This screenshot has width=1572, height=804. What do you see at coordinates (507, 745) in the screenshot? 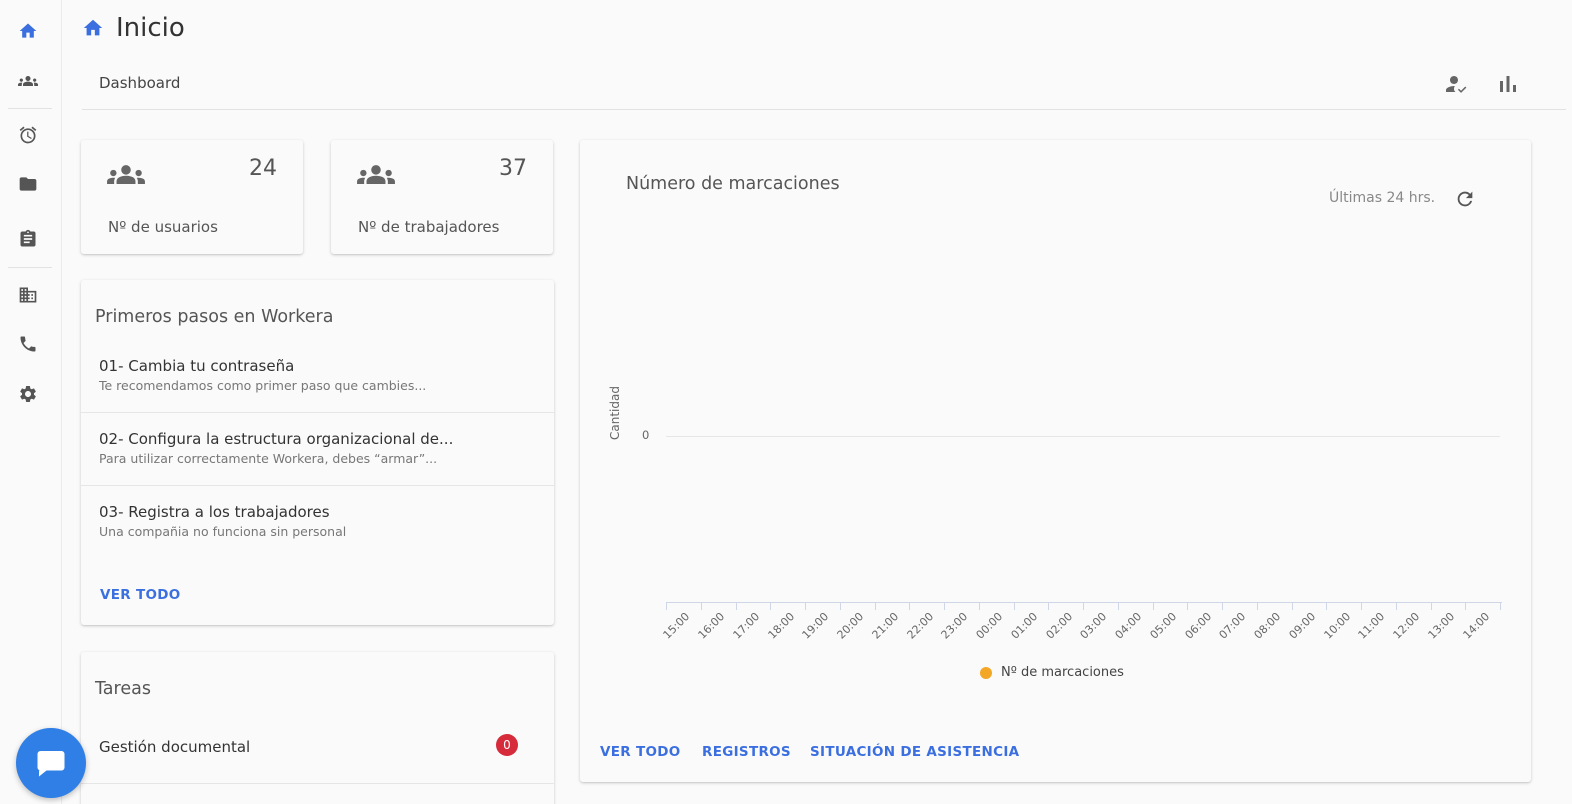
I see `task-count-badge: 0` at bounding box center [507, 745].